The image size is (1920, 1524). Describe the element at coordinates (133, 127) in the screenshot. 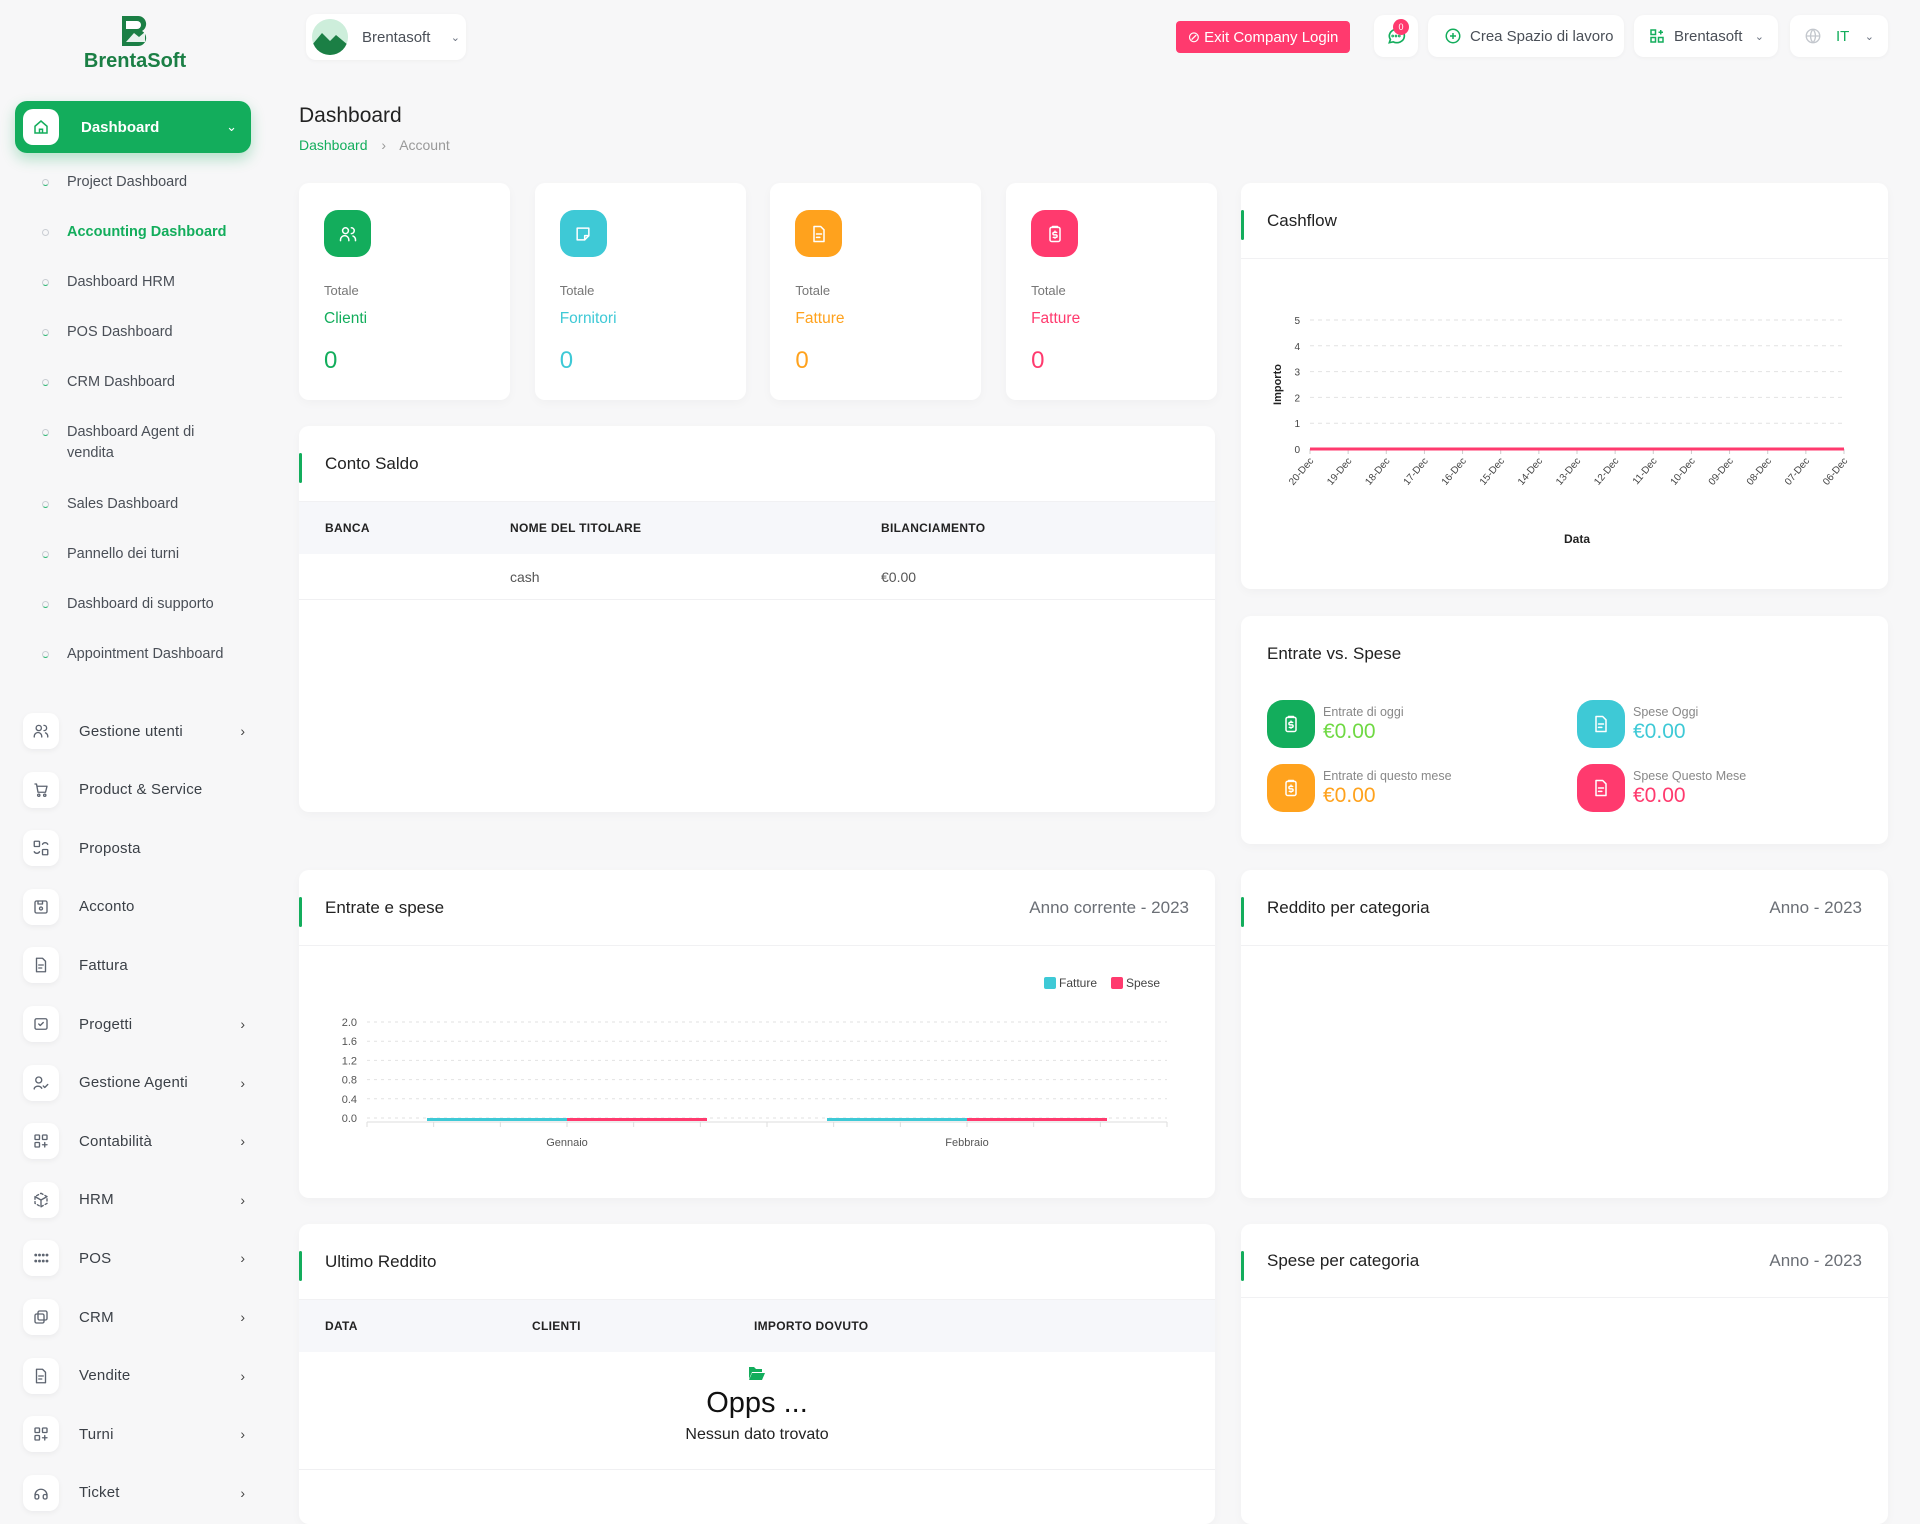

I see `sidebar-item-dashboard: Dashboard ⌄` at that location.